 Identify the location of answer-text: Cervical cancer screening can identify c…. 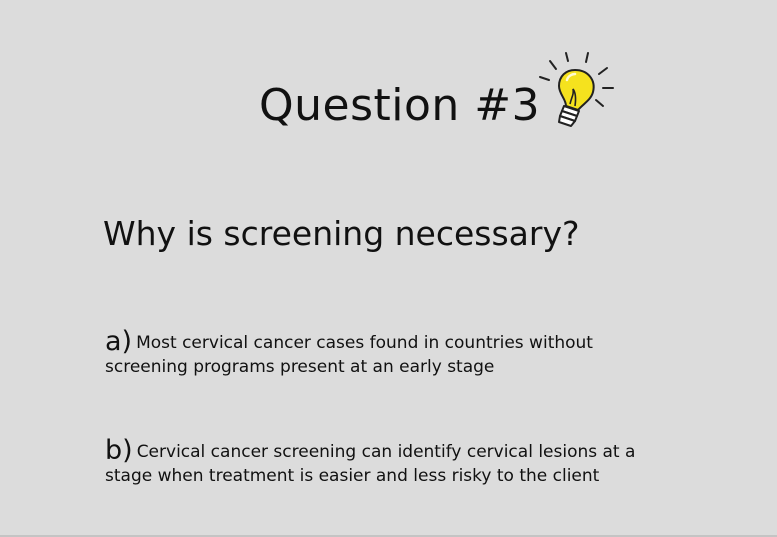
(370, 464).